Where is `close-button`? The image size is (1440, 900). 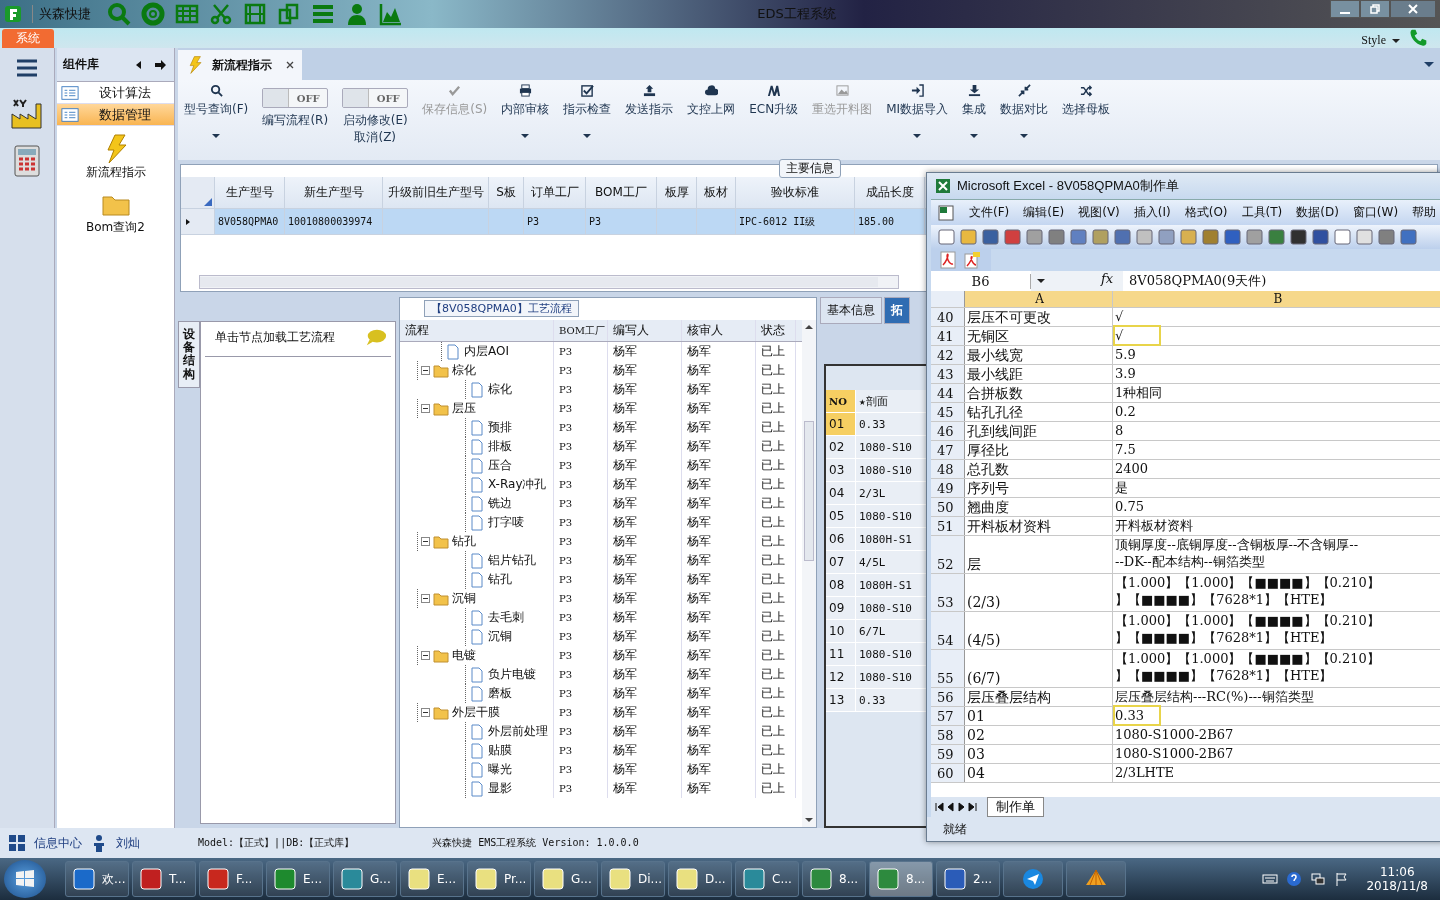 close-button is located at coordinates (1413, 9).